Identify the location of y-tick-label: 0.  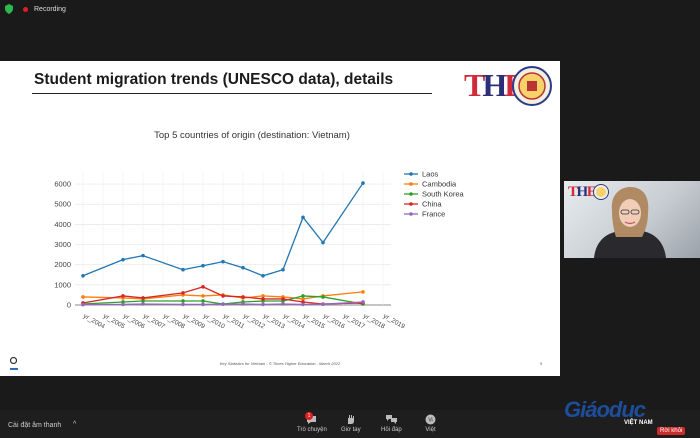
(69, 305).